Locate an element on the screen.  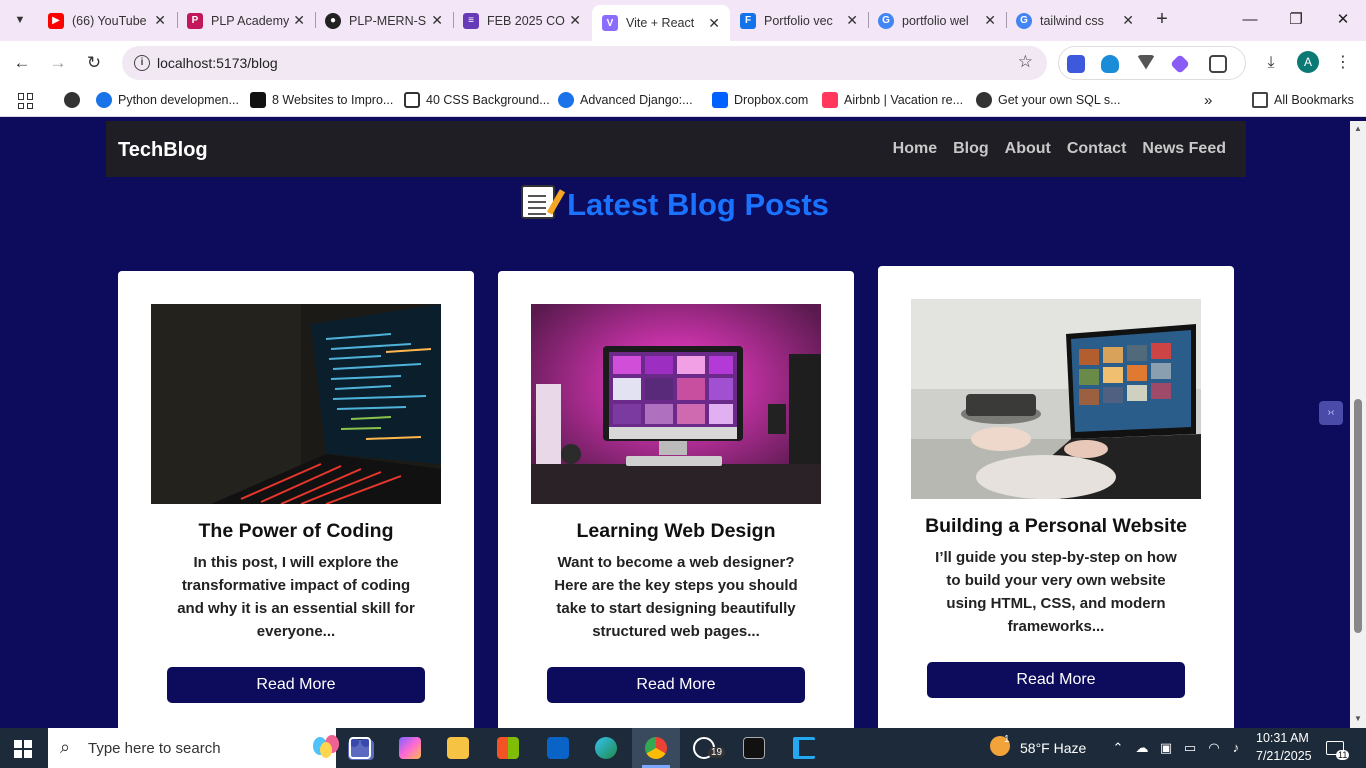
tab-plp-academy: P PLP Academy ✕ is located at coordinates (246, 20).